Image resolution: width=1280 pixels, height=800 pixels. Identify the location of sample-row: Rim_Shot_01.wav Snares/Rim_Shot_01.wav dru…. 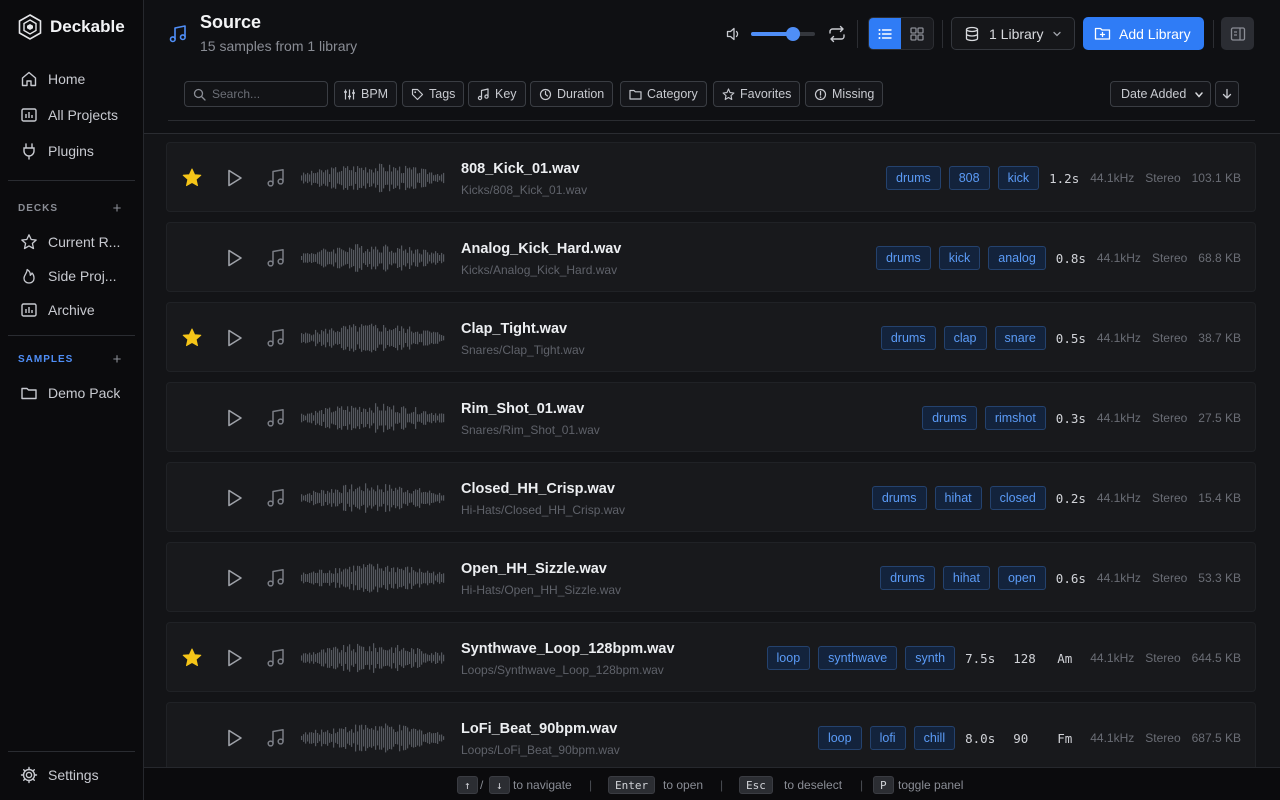
(711, 417).